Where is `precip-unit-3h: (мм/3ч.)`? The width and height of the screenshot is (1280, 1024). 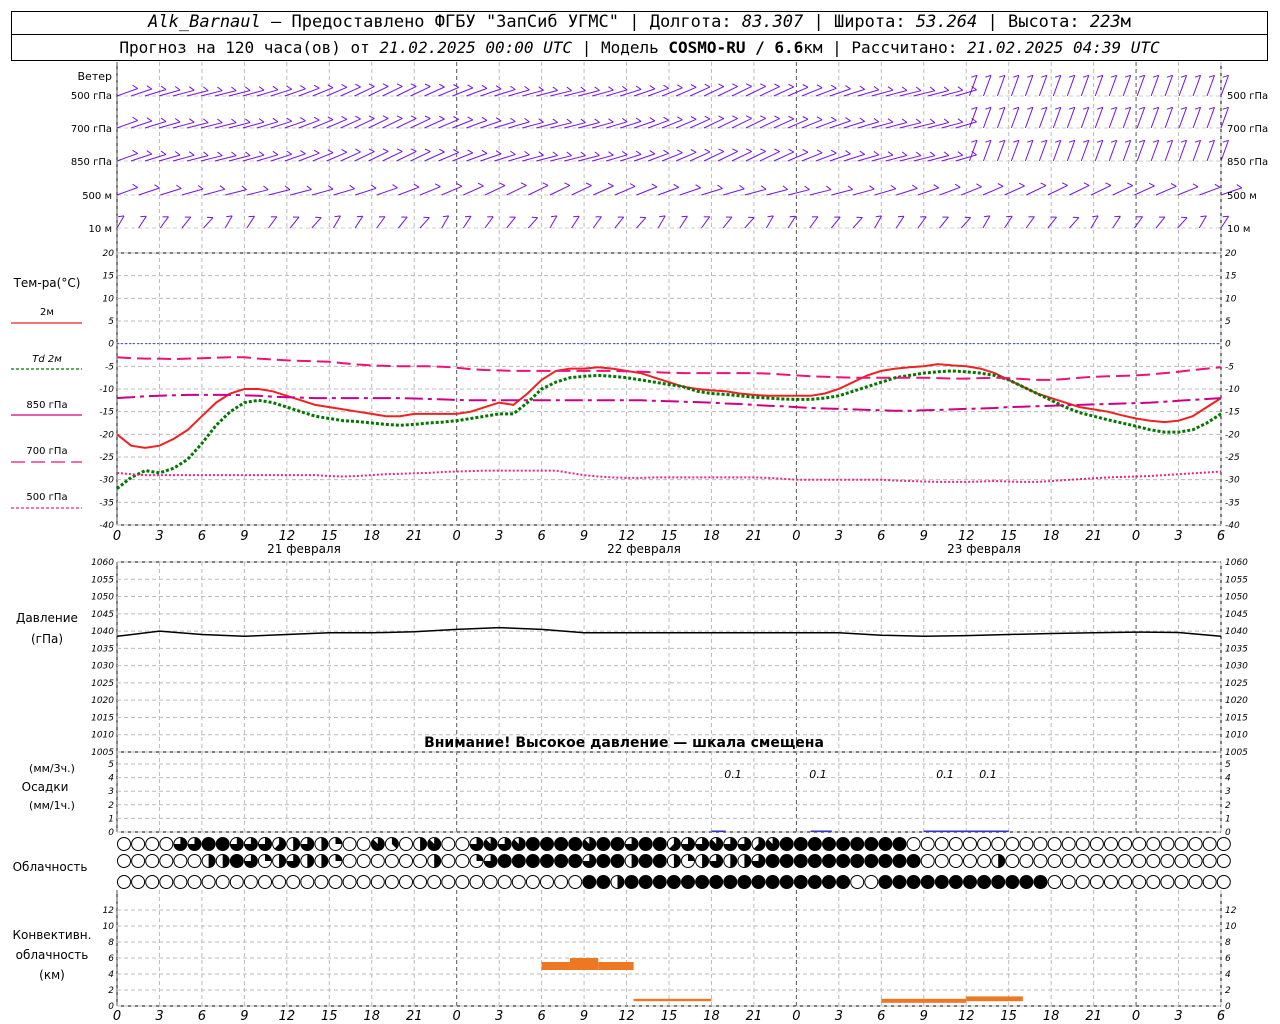 precip-unit-3h: (мм/3ч.) is located at coordinates (52, 768).